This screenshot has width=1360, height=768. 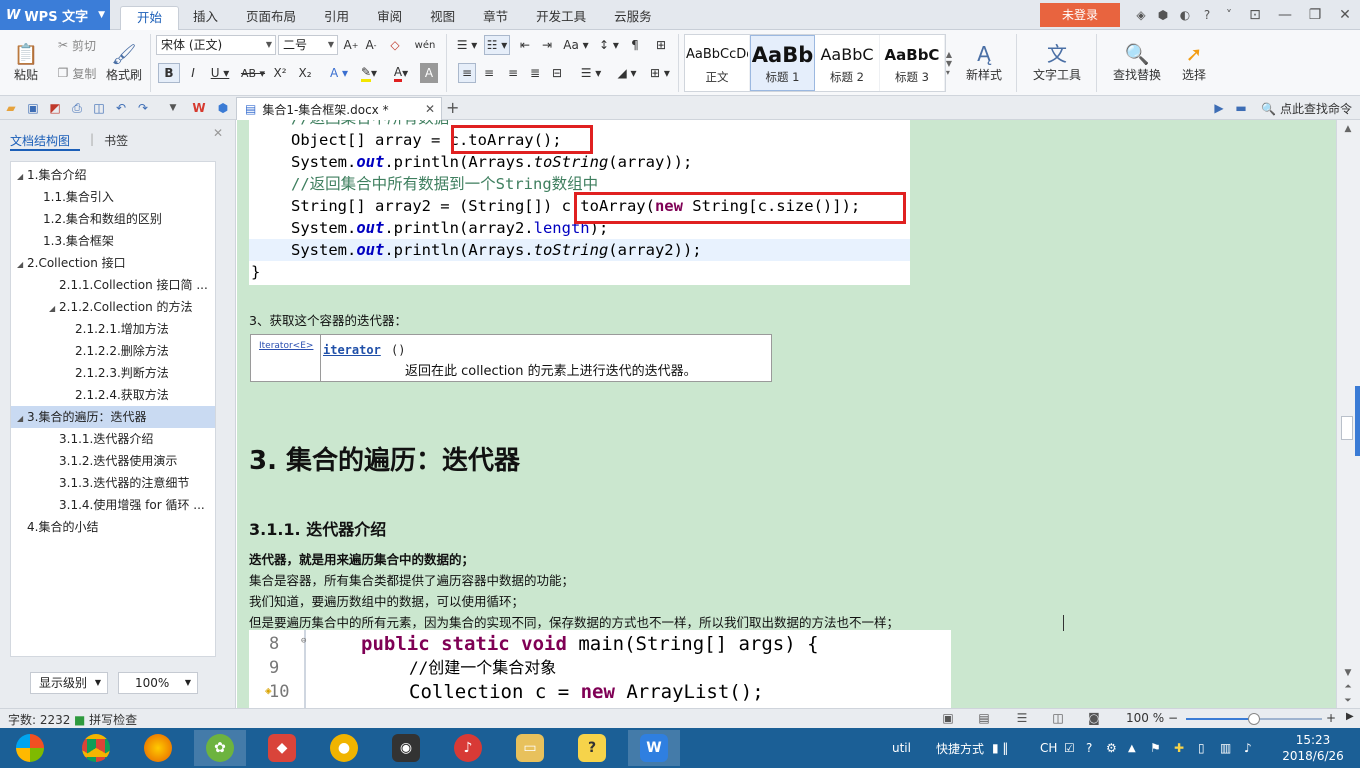 I want to click on zoom-in-icon: +, so click(x=1331, y=718).